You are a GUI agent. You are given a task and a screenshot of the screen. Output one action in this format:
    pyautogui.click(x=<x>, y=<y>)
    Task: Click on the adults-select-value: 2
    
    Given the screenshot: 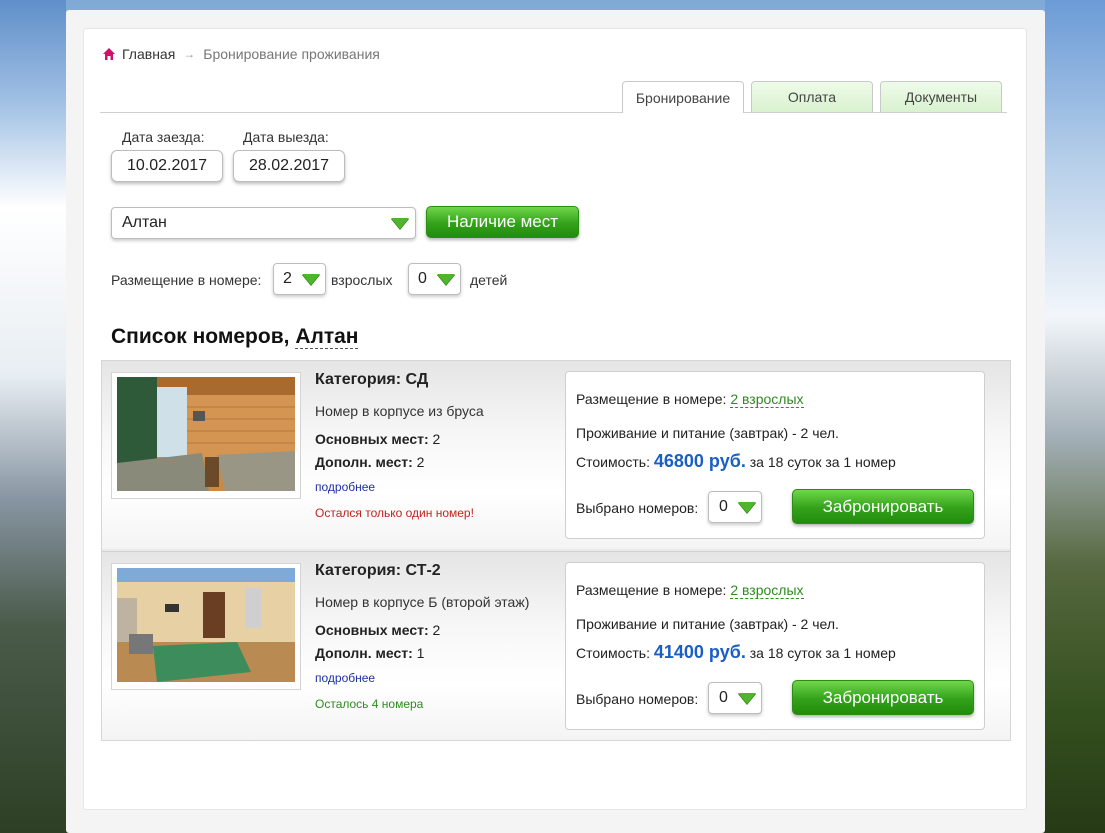 What is the action you would take?
    pyautogui.click(x=287, y=278)
    